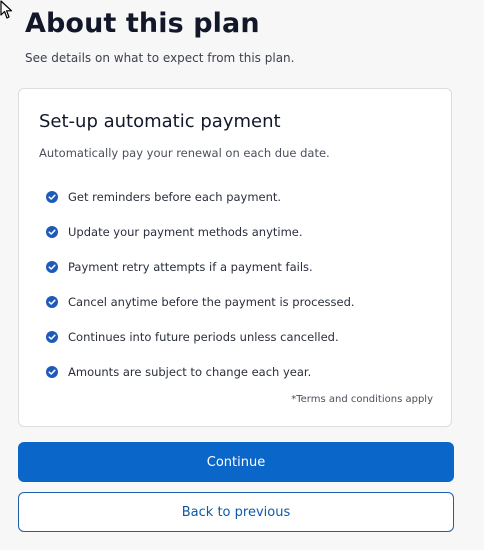 This screenshot has width=484, height=550. I want to click on back-button: Back to previous, so click(236, 512).